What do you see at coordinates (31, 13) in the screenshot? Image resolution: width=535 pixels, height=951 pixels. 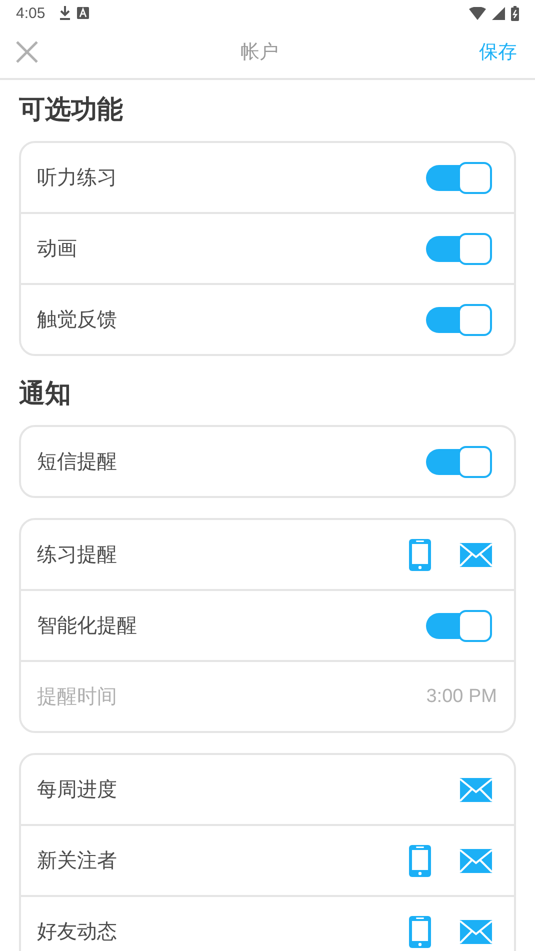 I see `clock: 4:05` at bounding box center [31, 13].